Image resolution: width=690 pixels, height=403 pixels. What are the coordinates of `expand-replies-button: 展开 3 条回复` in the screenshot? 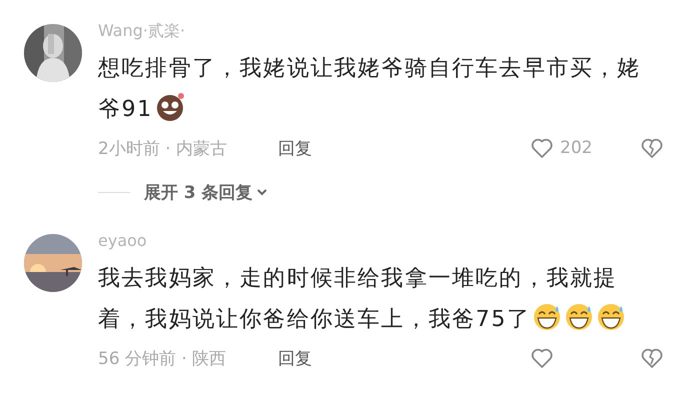 It's located at (206, 192).